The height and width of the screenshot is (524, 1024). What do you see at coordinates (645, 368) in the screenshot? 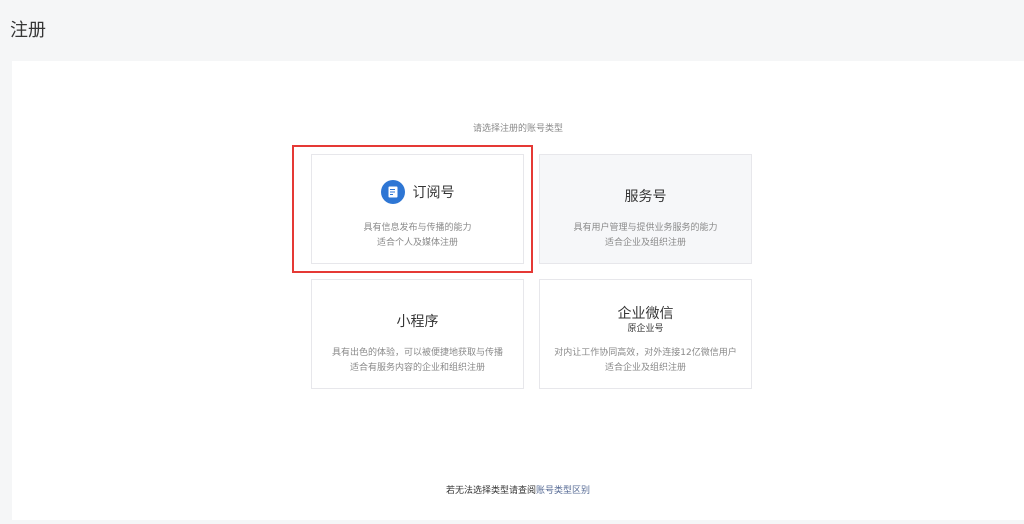
I see `card-wework-desc-line2: 适合企业及组织注册` at bounding box center [645, 368].